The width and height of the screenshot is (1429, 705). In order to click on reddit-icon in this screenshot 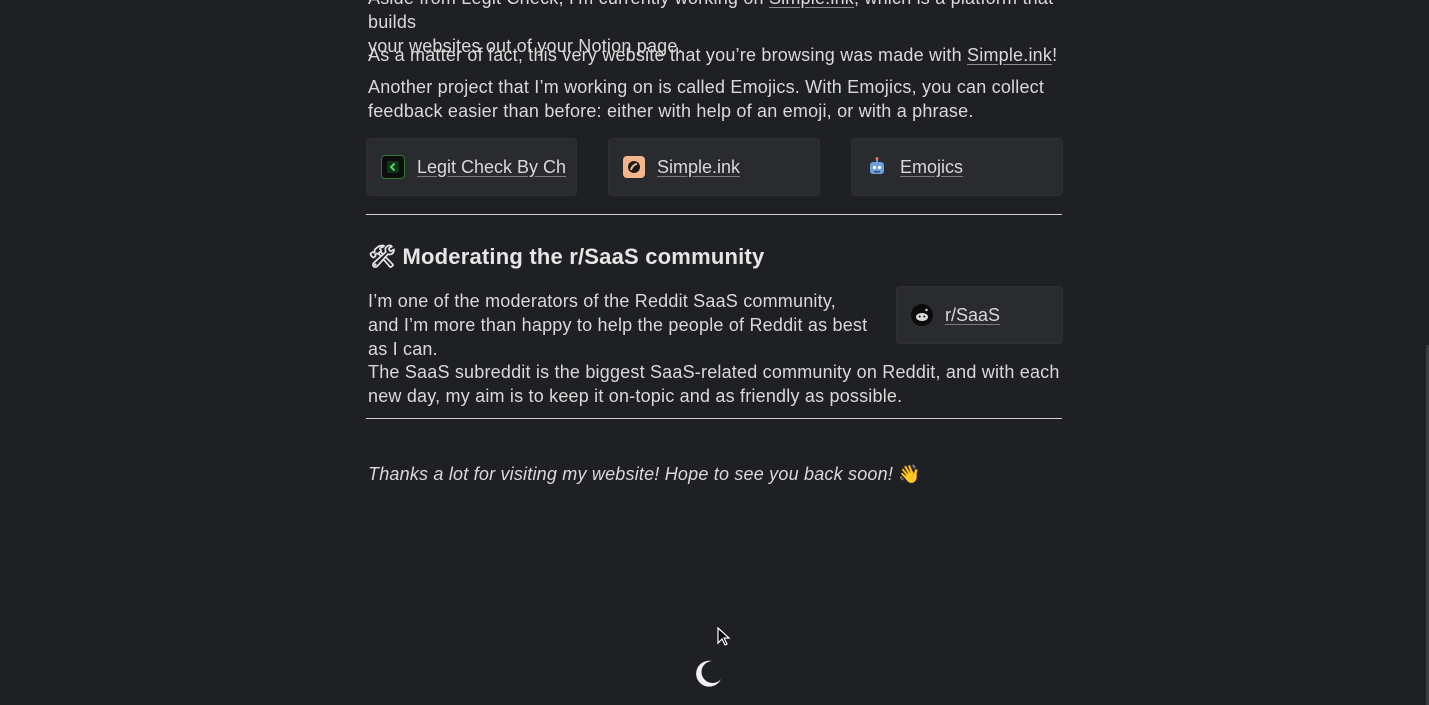, I will do `click(922, 315)`.